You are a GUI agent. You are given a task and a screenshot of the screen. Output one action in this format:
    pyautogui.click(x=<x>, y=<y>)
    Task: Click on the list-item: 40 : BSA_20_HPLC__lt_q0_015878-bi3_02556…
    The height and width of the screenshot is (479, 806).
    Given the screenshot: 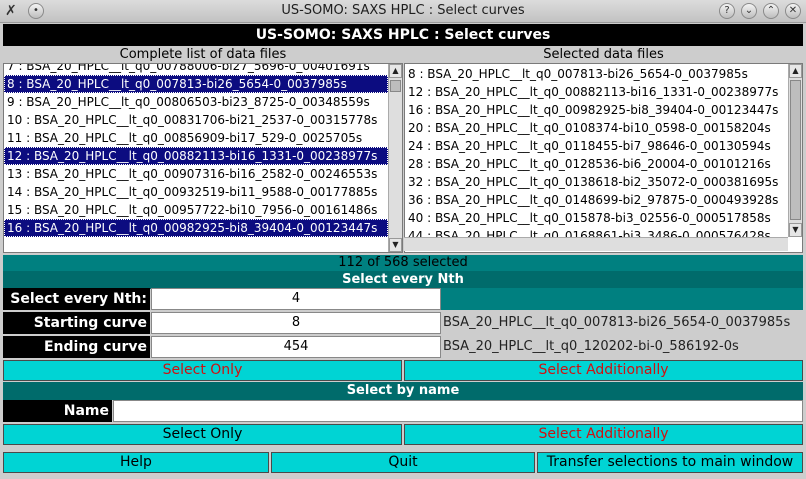 What is the action you would take?
    pyautogui.click(x=596, y=218)
    